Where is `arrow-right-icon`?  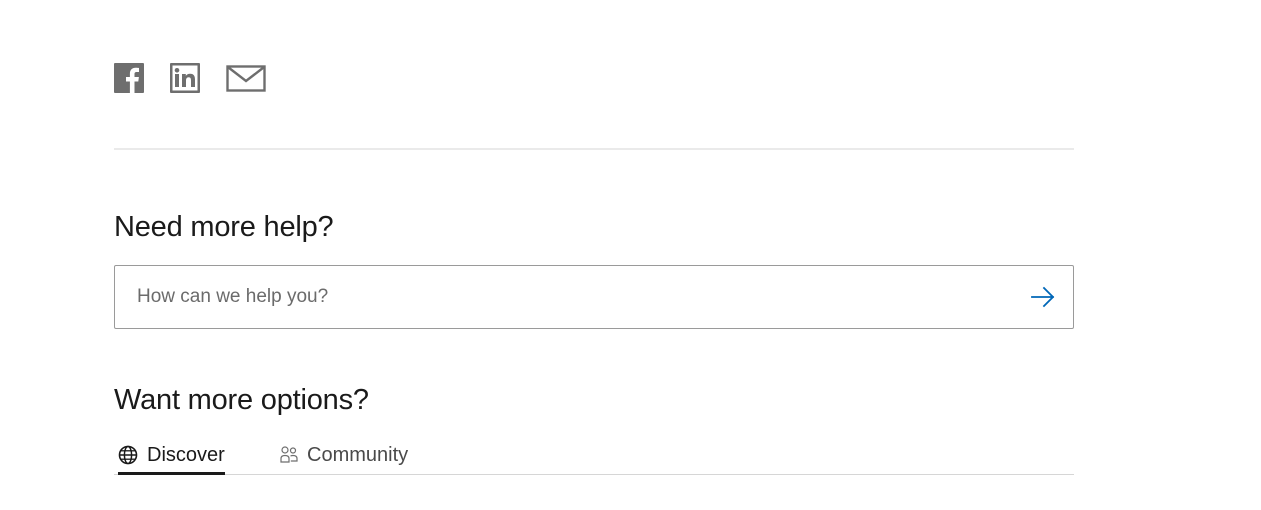 arrow-right-icon is located at coordinates (1043, 300).